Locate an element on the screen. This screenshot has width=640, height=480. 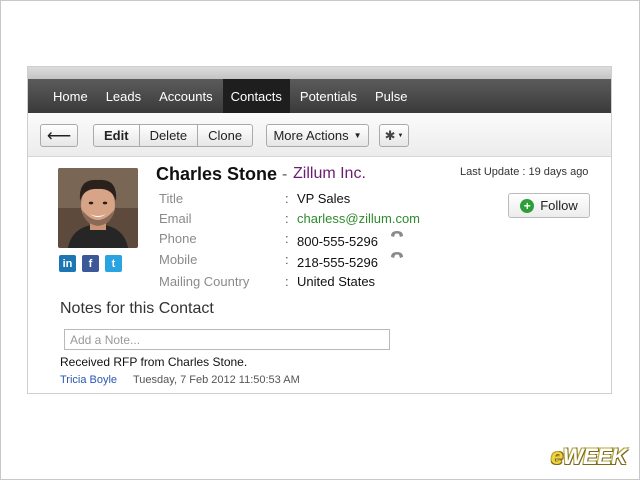
delete-button: Delete is located at coordinates (169, 135).